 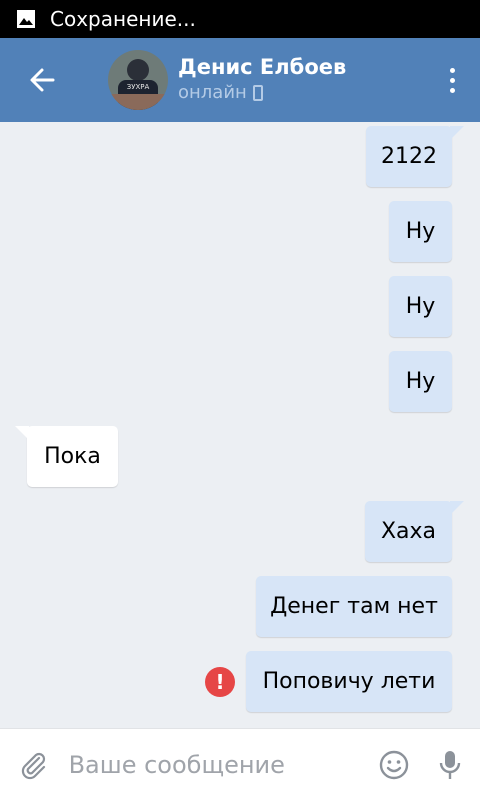 I want to click on emoji-button, so click(x=394, y=764).